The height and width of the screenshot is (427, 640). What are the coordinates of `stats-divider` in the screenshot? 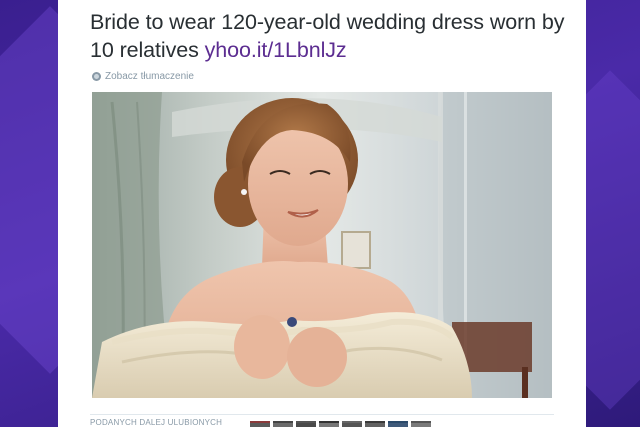 It's located at (322, 414).